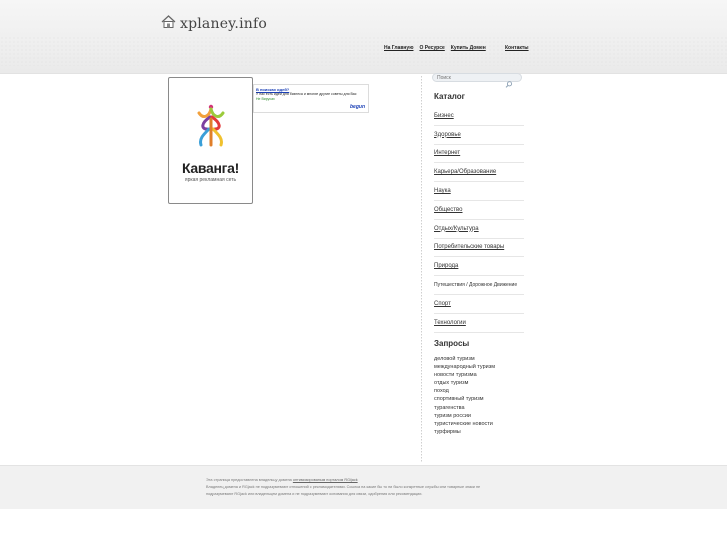  I want to click on kavanga-ad-banner: Каванга! яркая рекламная сеть, so click(210, 140).